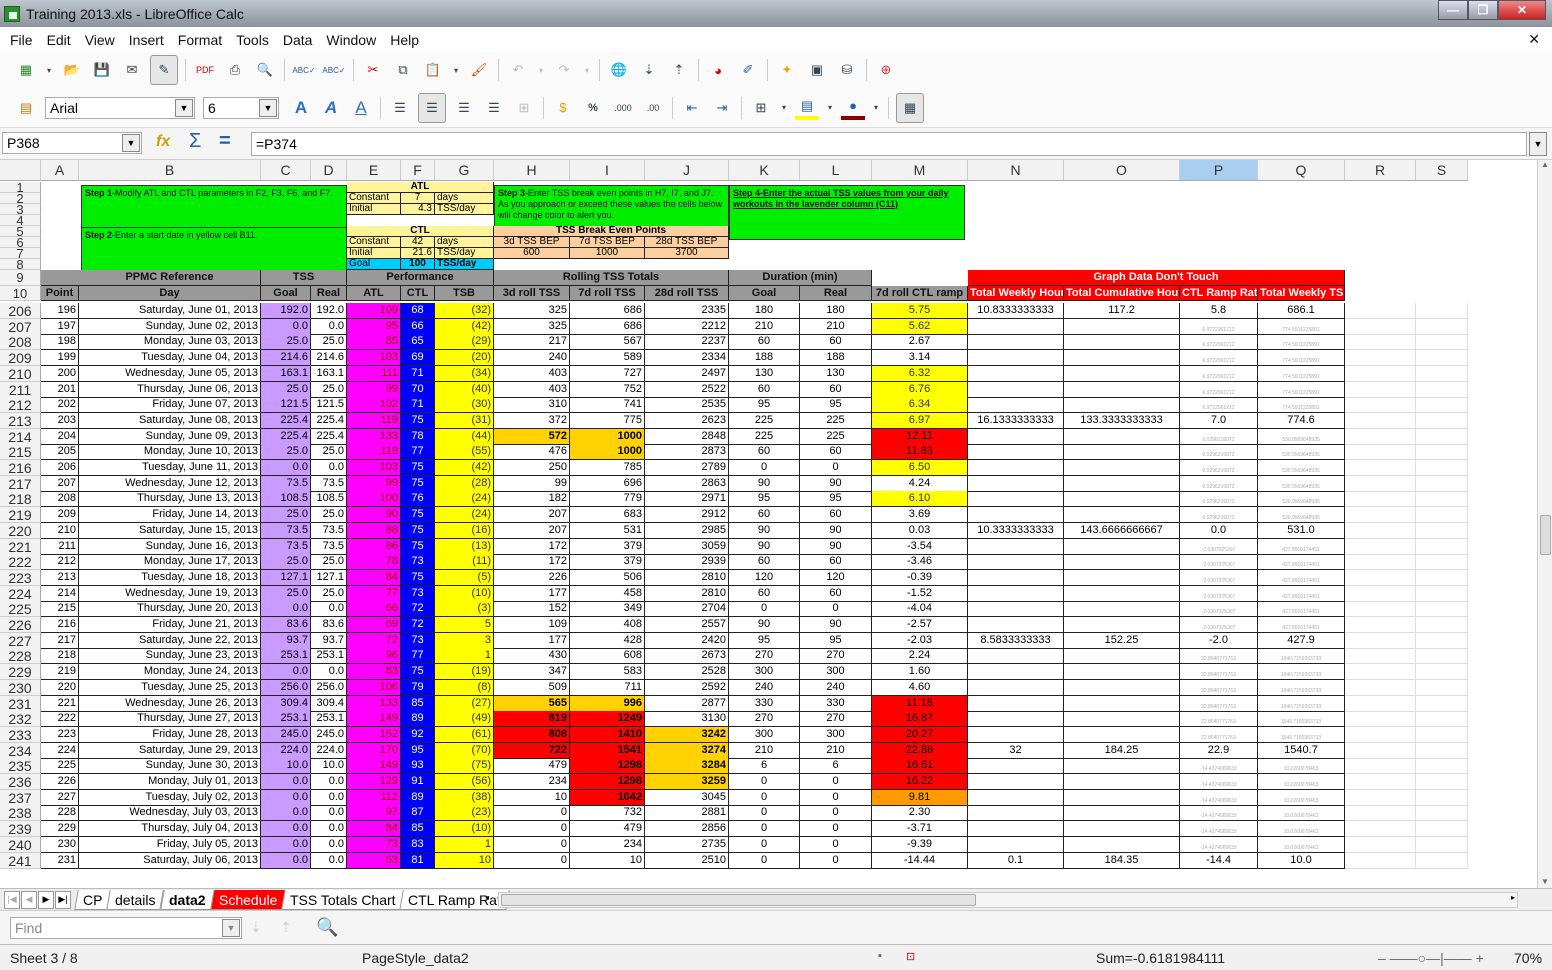  I want to click on roll7-cell: 567, so click(607, 342).